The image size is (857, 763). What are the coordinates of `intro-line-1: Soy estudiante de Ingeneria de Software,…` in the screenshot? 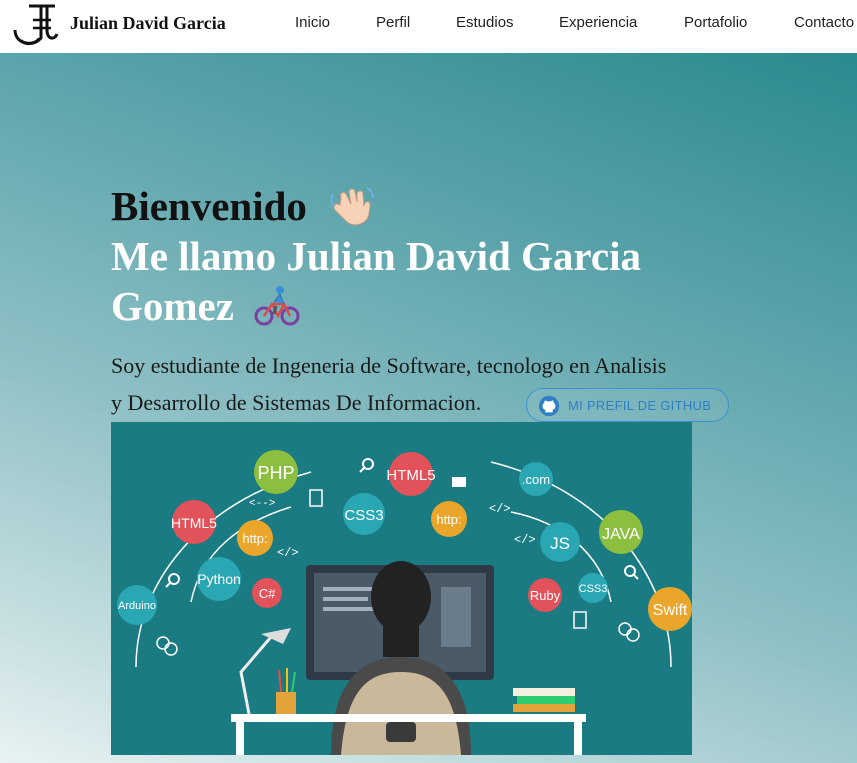 It's located at (389, 365).